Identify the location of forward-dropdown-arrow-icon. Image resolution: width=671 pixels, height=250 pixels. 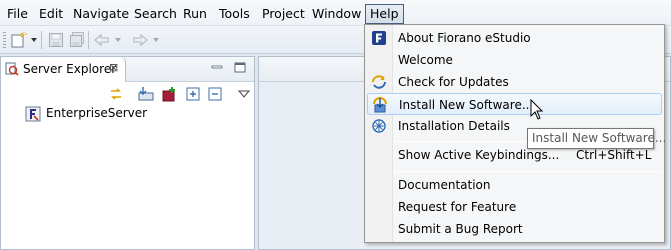
(156, 40).